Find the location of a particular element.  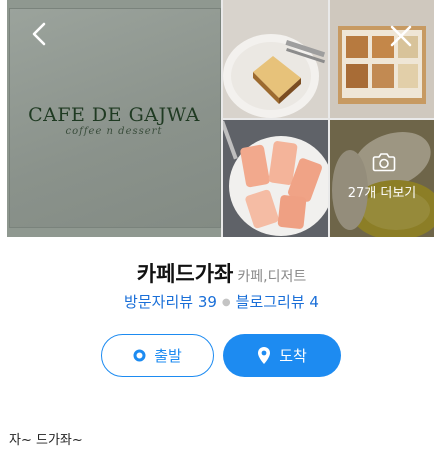

place-name: 카페드가좌 is located at coordinates (185, 274).